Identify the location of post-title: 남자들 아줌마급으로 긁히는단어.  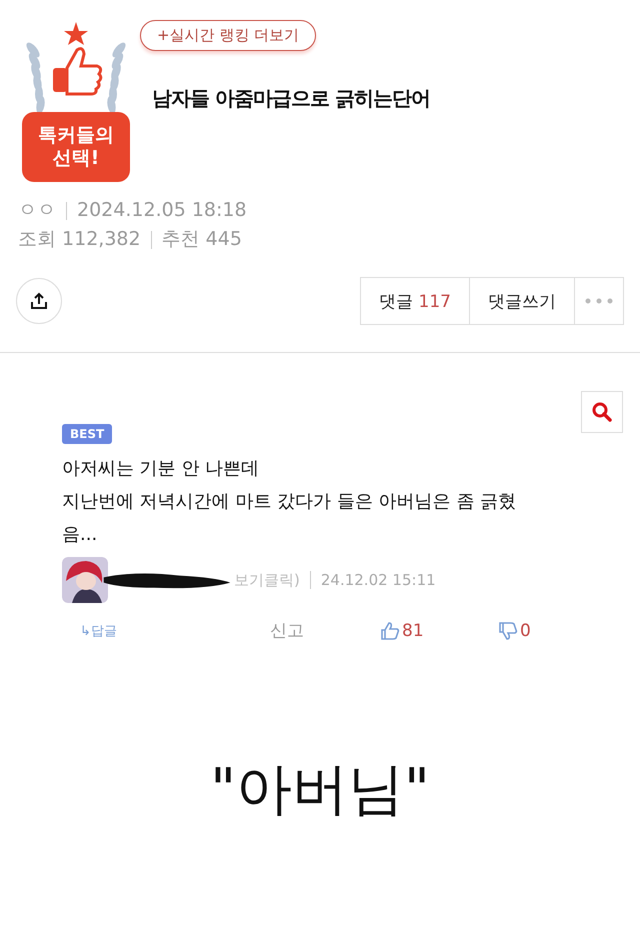
(291, 98).